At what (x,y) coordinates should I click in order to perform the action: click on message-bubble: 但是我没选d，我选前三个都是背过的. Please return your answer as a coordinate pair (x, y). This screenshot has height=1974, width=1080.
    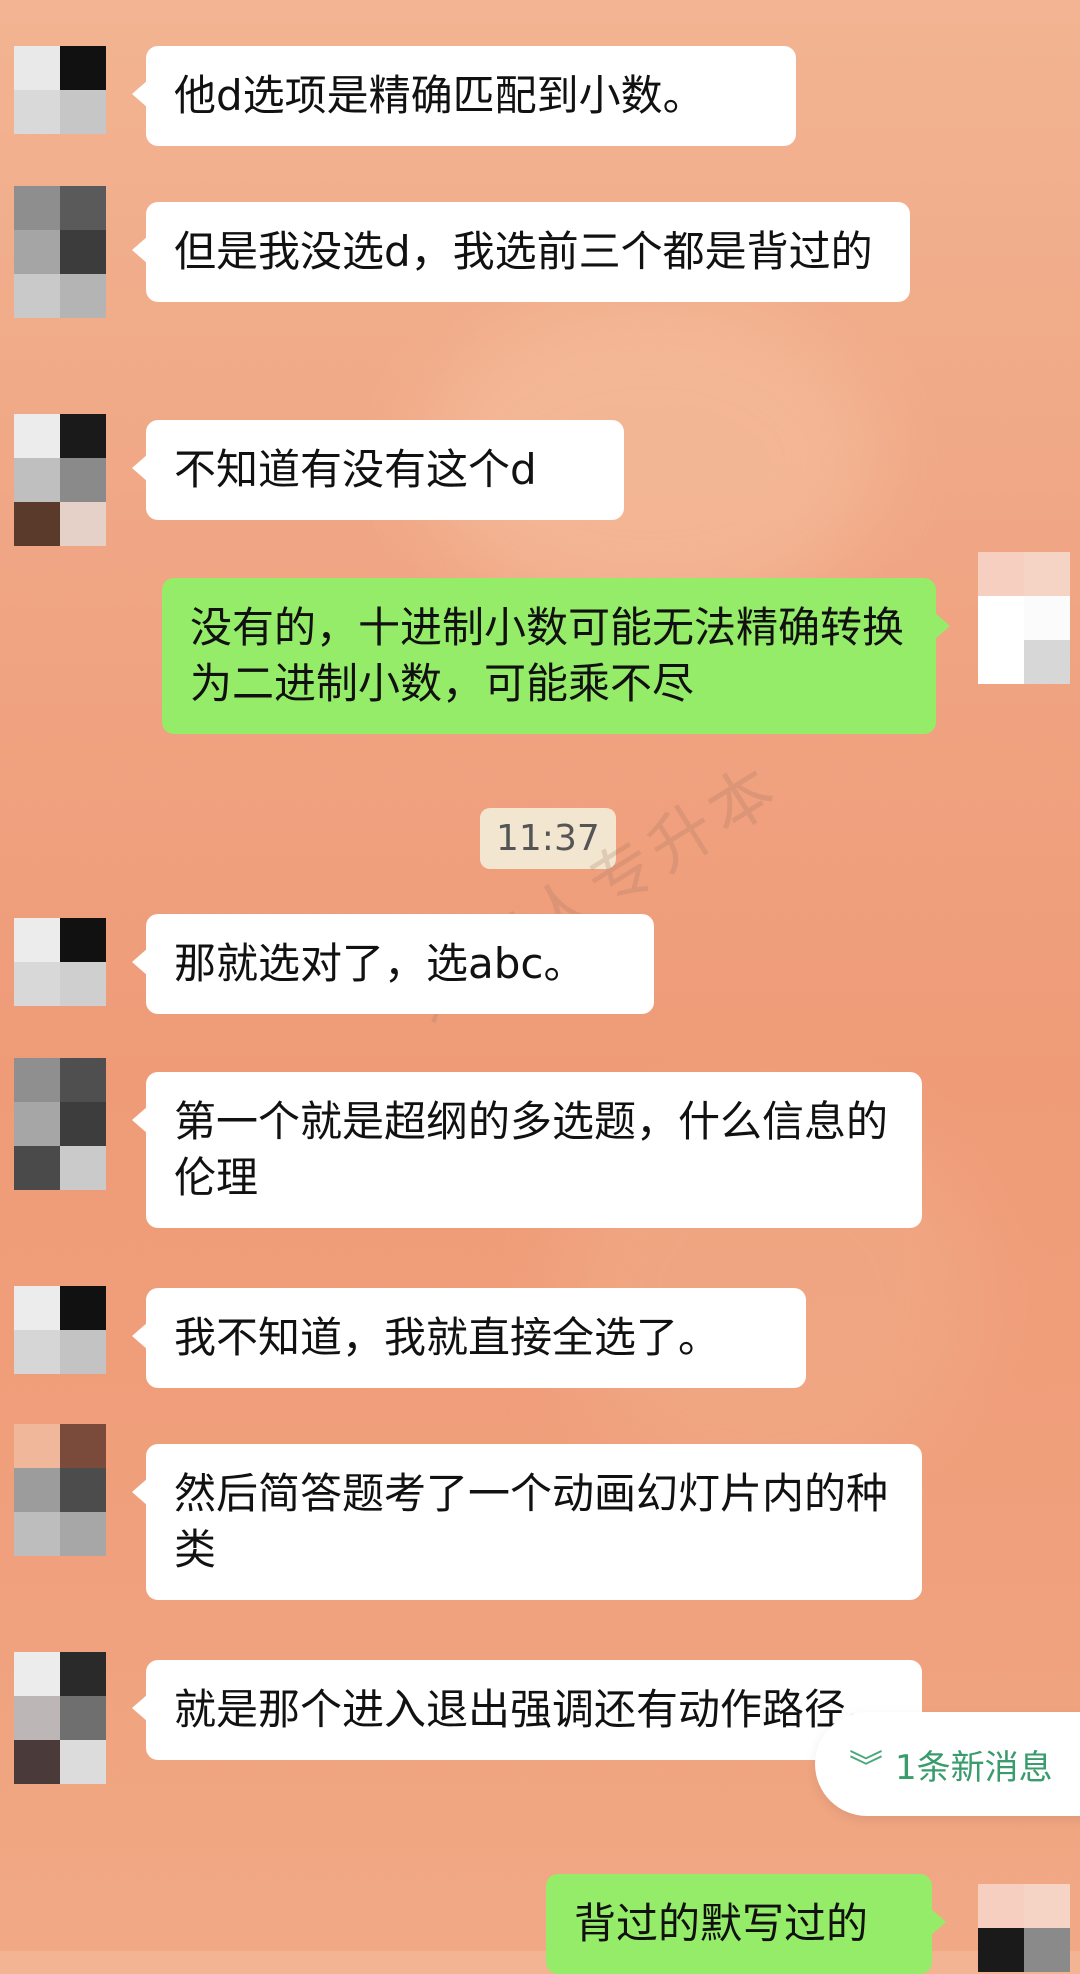
    Looking at the image, I should click on (521, 252).